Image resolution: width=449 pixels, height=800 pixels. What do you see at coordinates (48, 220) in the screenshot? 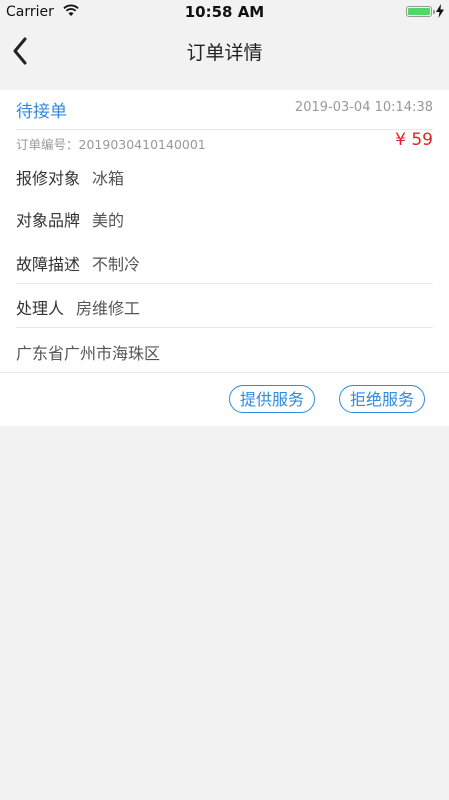
I see `brand-label: 对象品牌` at bounding box center [48, 220].